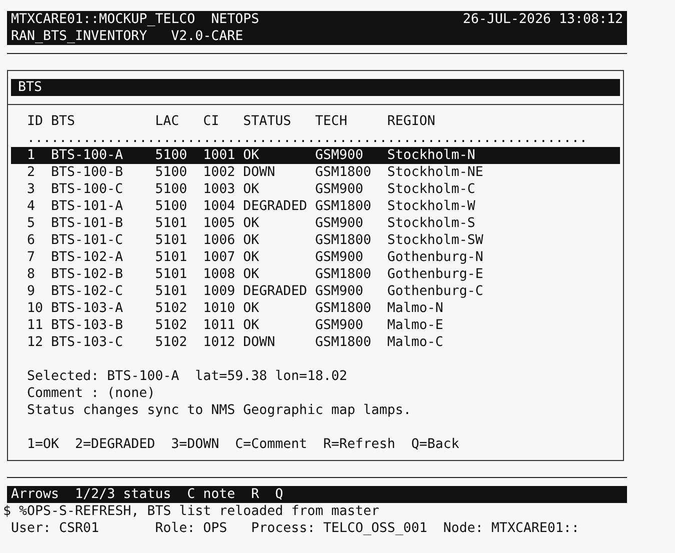 The image size is (675, 553). I want to click on column-header: LAC, so click(167, 121).